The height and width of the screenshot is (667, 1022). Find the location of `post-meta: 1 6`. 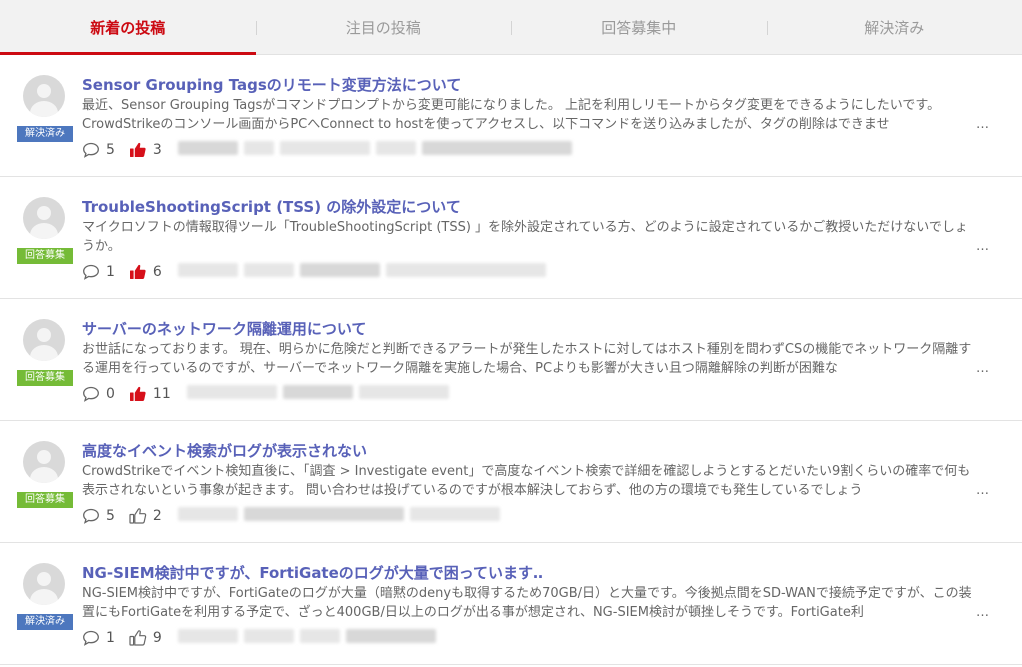

post-meta: 1 6 is located at coordinates (317, 272).